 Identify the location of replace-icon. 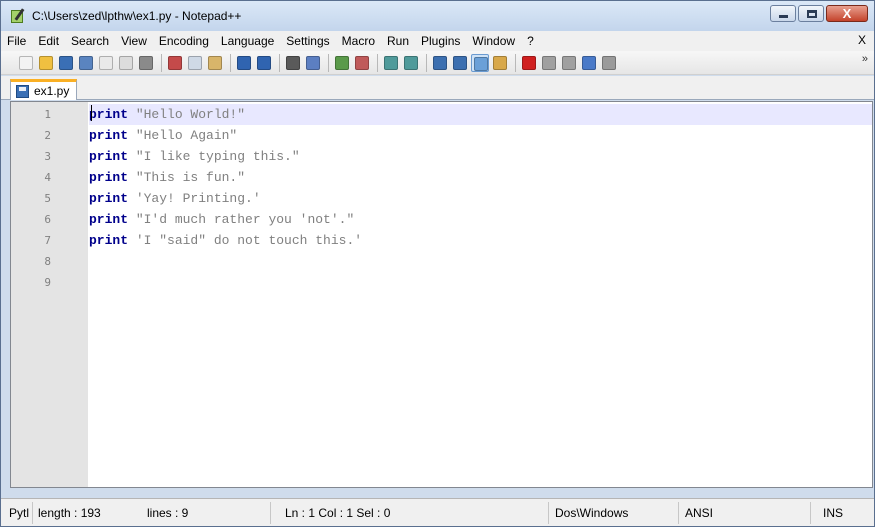
(313, 62).